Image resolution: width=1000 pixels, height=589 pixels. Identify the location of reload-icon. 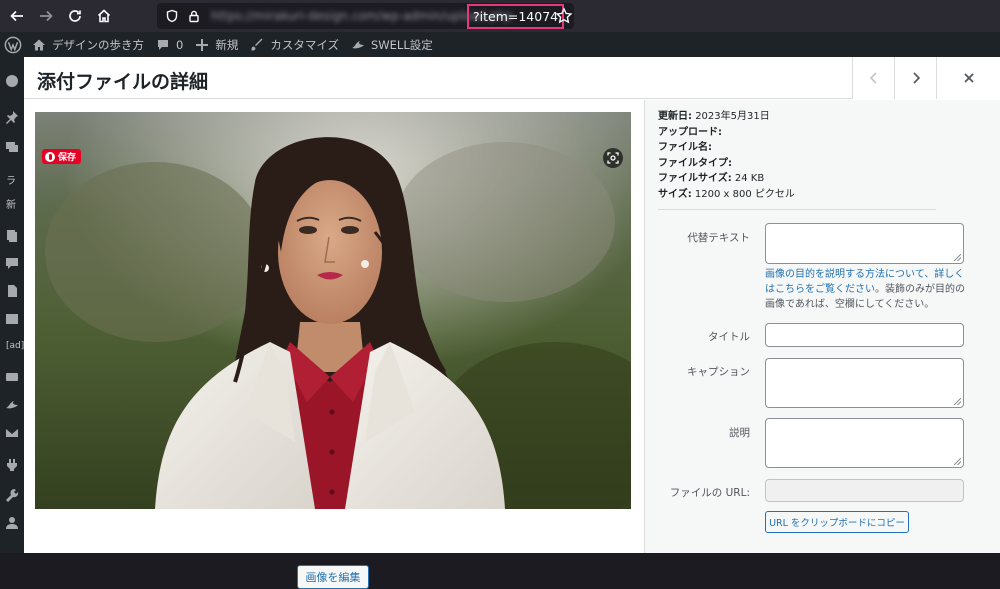
(75, 16).